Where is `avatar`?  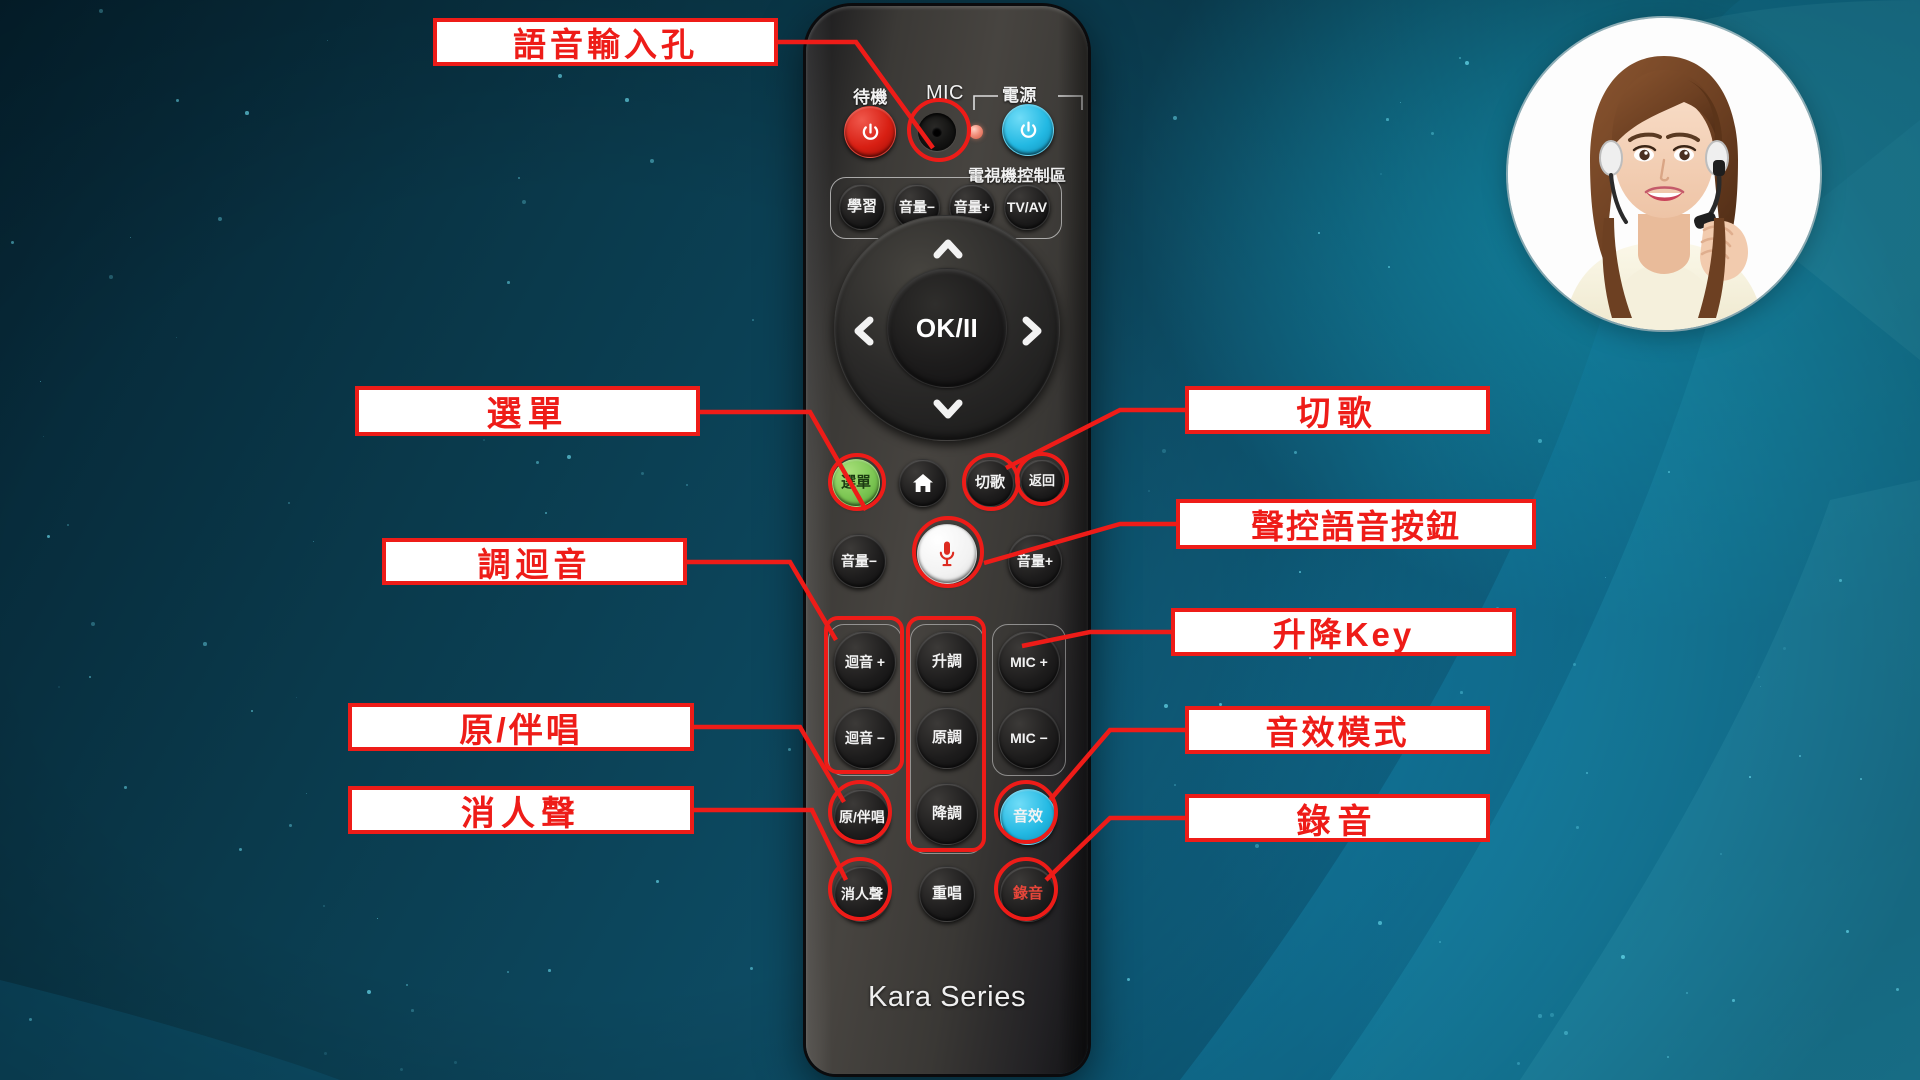
avatar is located at coordinates (1664, 174).